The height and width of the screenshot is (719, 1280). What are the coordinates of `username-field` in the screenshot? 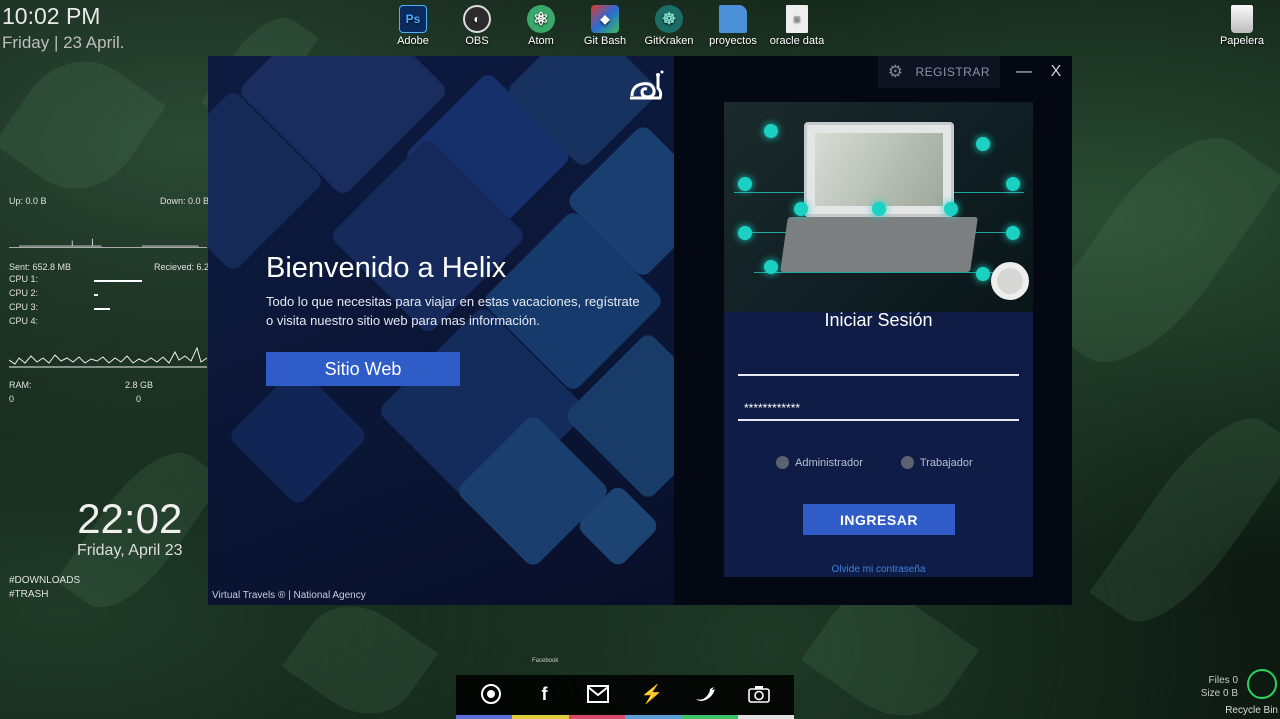 It's located at (878, 364).